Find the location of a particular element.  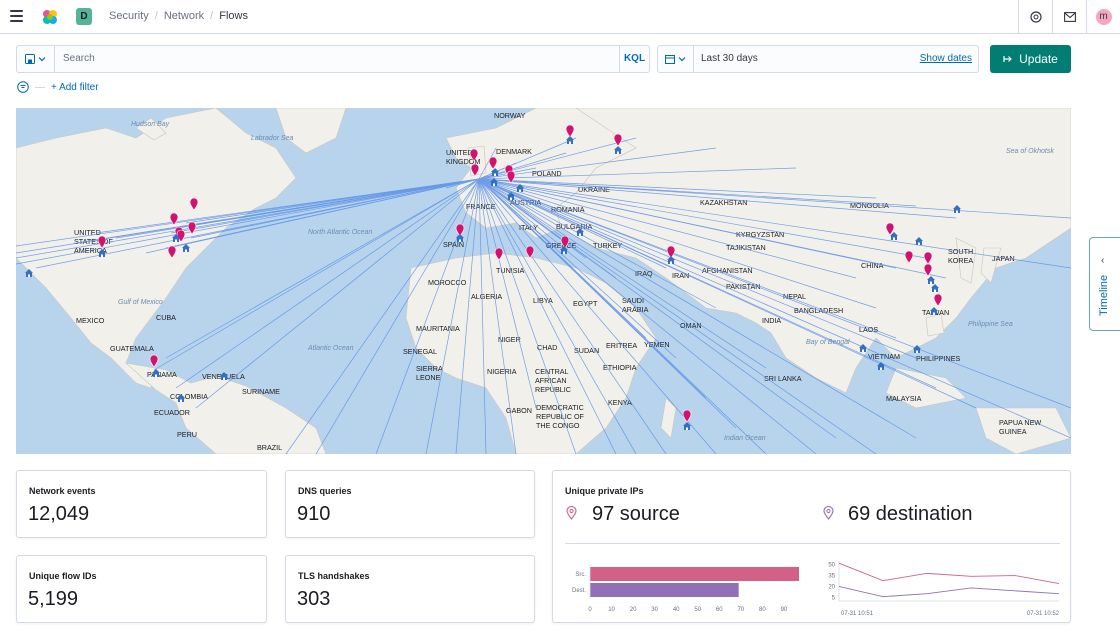

country-label: CHAD is located at coordinates (547, 347).